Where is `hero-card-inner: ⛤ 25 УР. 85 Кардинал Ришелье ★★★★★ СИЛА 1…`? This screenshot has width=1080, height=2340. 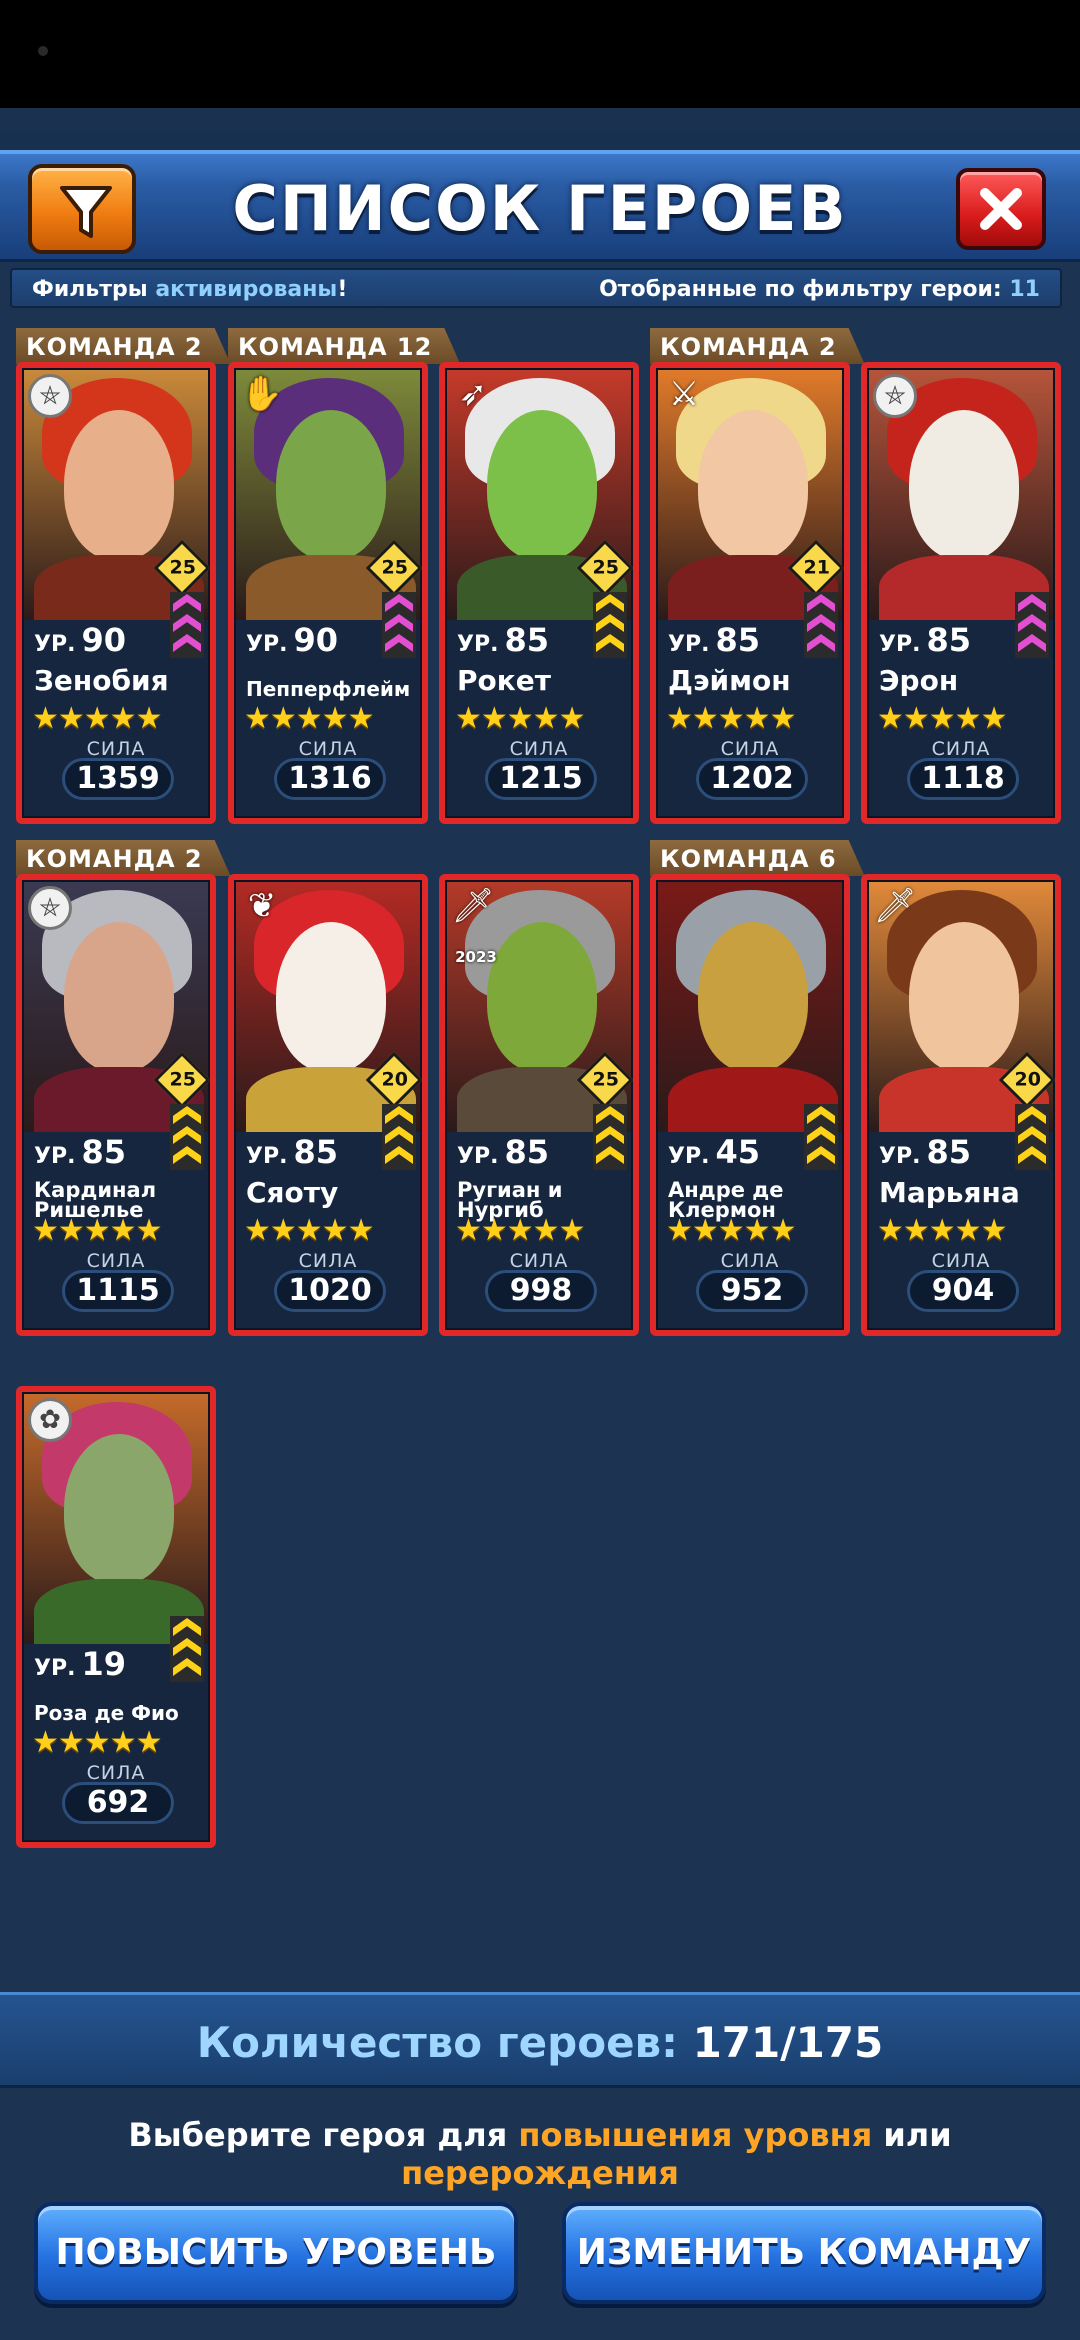 hero-card-inner: ⛤ 25 УР. 85 Кардинал Ришелье ★★★★★ СИЛА 1… is located at coordinates (116, 1105).